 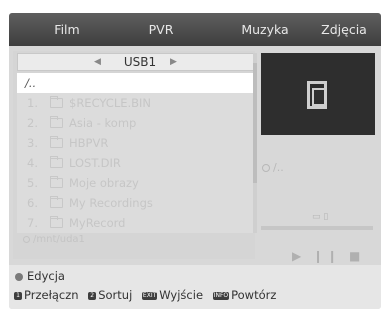 What do you see at coordinates (95, 163) in the screenshot?
I see `list-item-label: LOST.DIR` at bounding box center [95, 163].